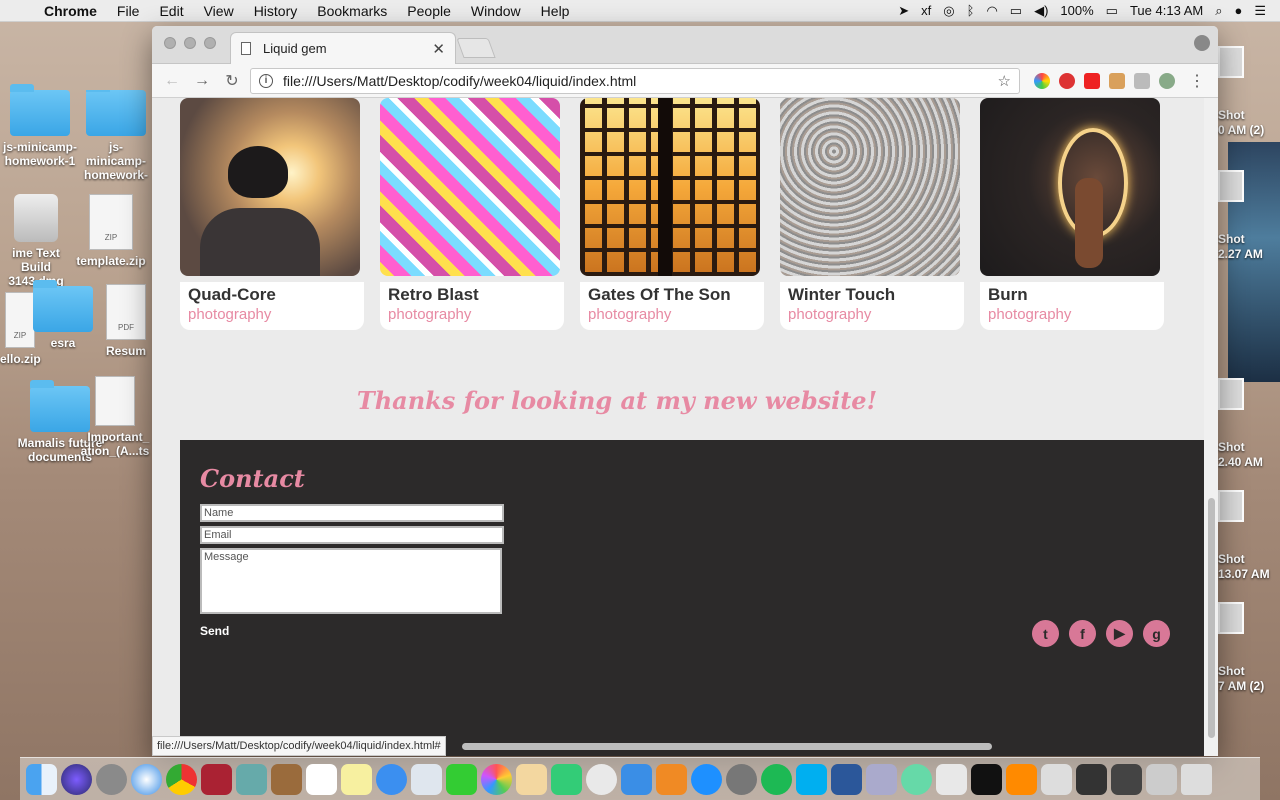 Image resolution: width=1280 pixels, height=800 pixels. I want to click on youtube-icon: ▶, so click(1119, 633).